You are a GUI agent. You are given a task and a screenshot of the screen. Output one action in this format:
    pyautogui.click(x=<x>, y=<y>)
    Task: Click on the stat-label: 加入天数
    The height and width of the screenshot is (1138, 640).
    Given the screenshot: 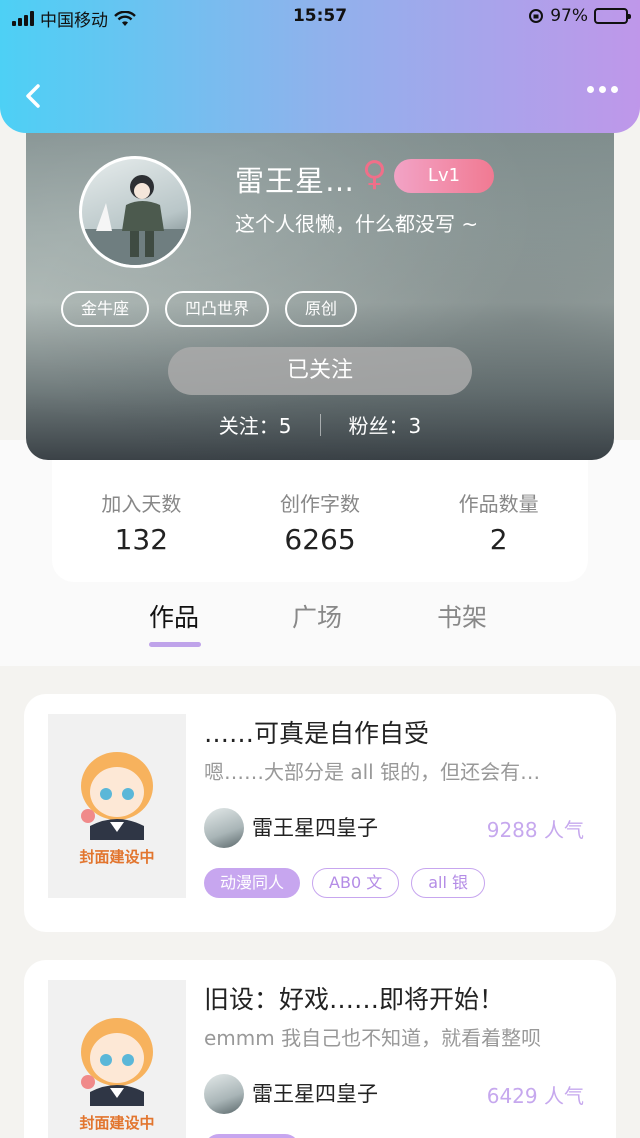 What is the action you would take?
    pyautogui.click(x=141, y=504)
    